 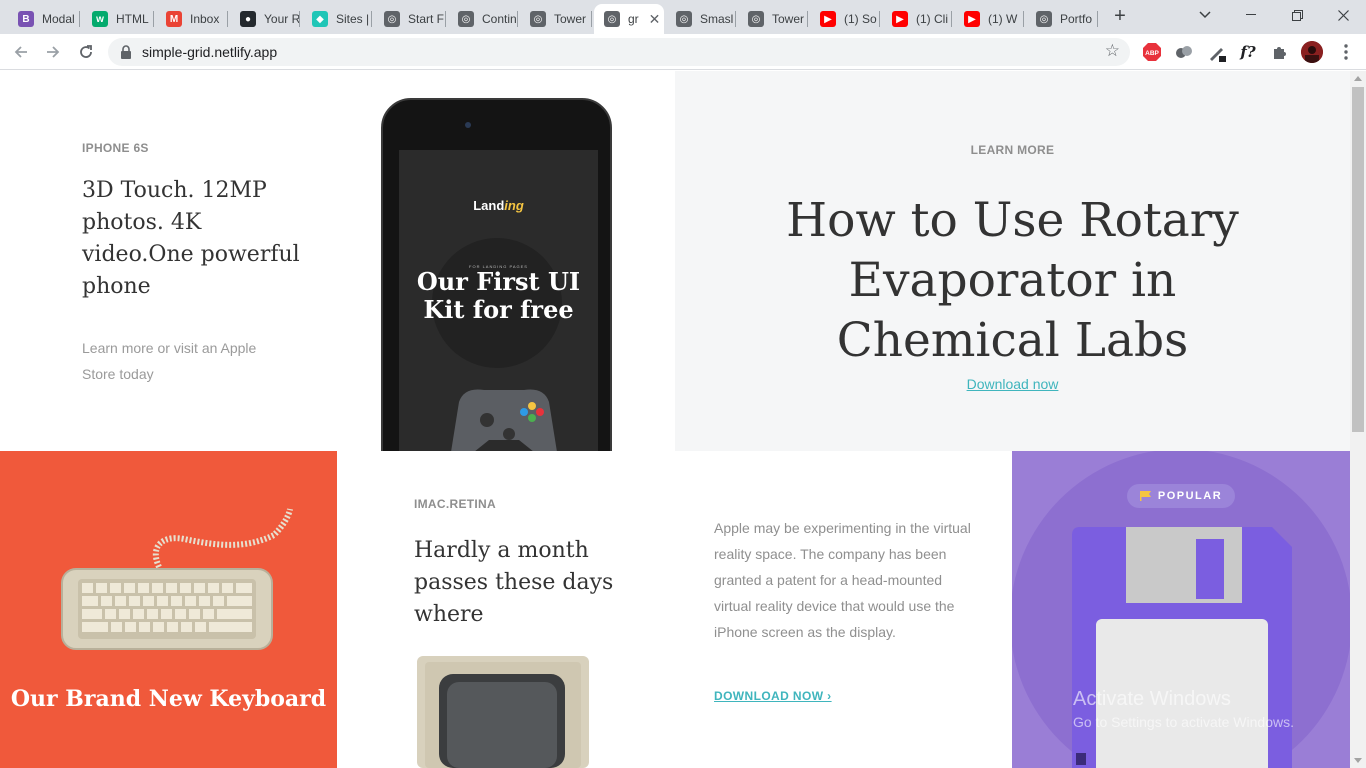 I want to click on browser-tab: ◆ Sites |, so click(x=337, y=19).